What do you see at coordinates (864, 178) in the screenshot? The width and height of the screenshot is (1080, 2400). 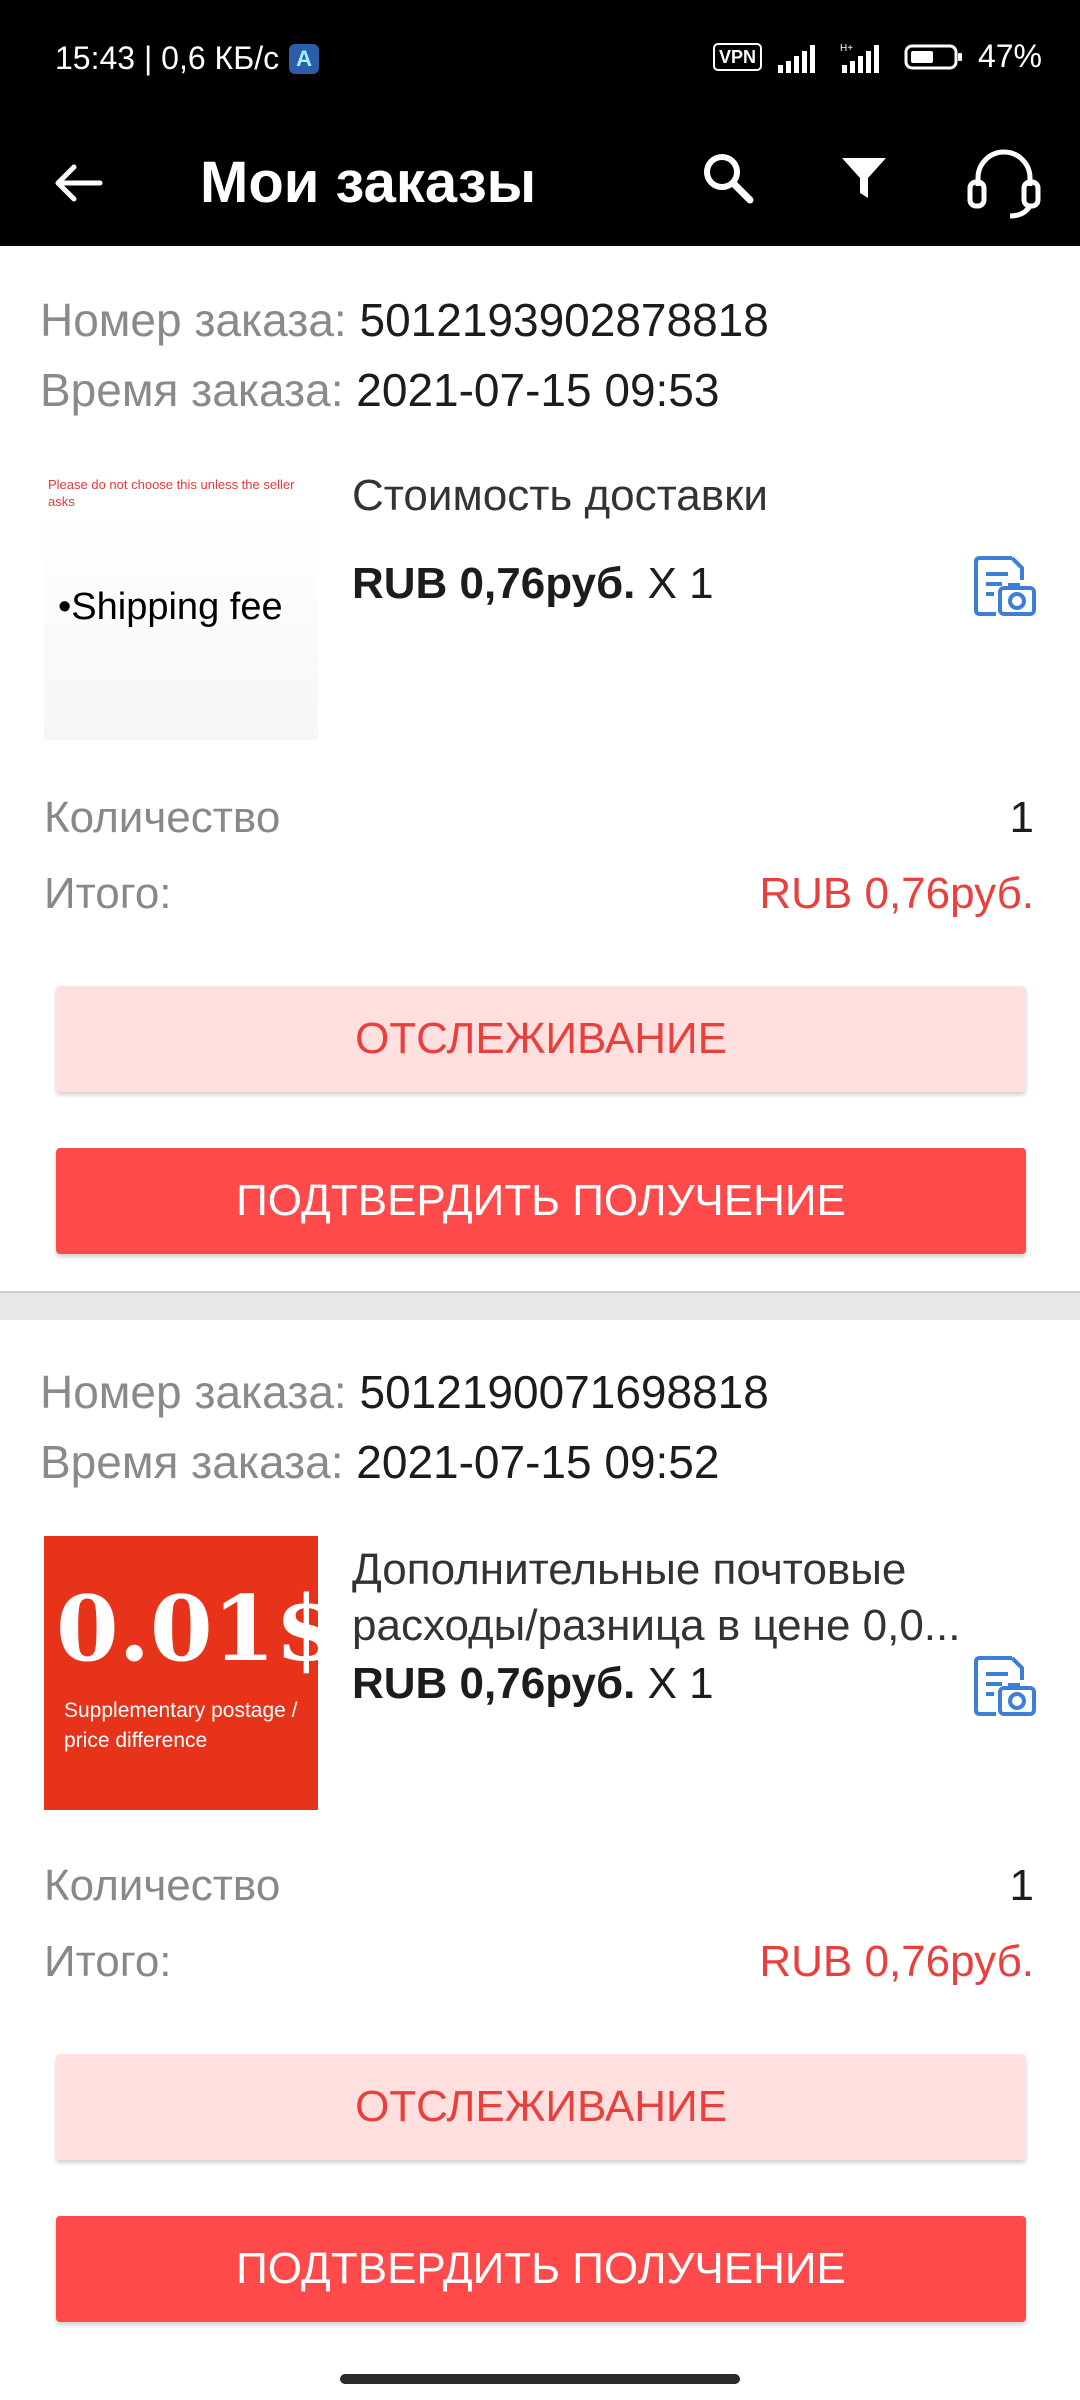 I see `filter-icon` at bounding box center [864, 178].